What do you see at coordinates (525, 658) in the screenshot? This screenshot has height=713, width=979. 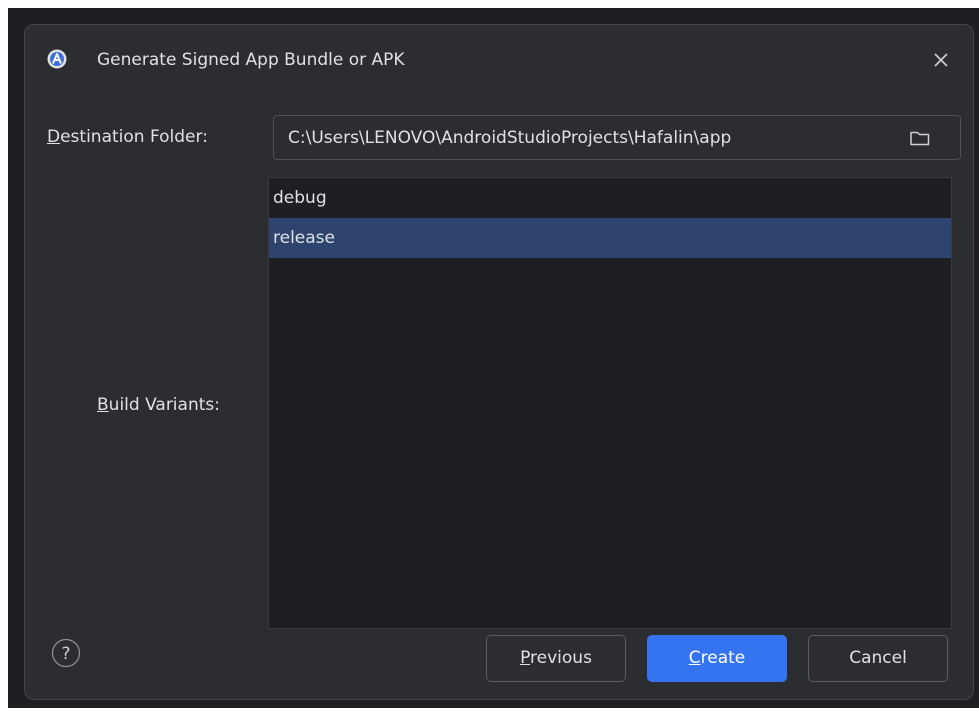 I see `previous-mnemonic: P` at bounding box center [525, 658].